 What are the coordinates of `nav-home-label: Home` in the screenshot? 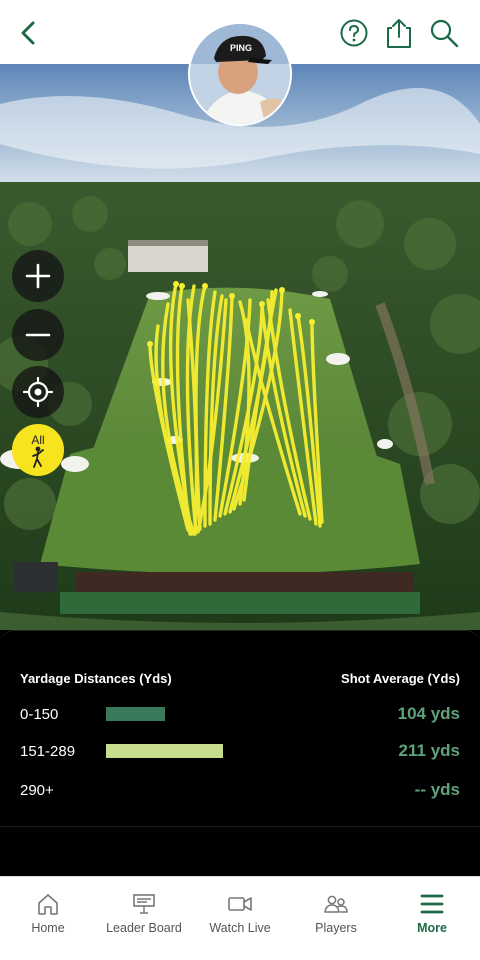 It's located at (48, 928).